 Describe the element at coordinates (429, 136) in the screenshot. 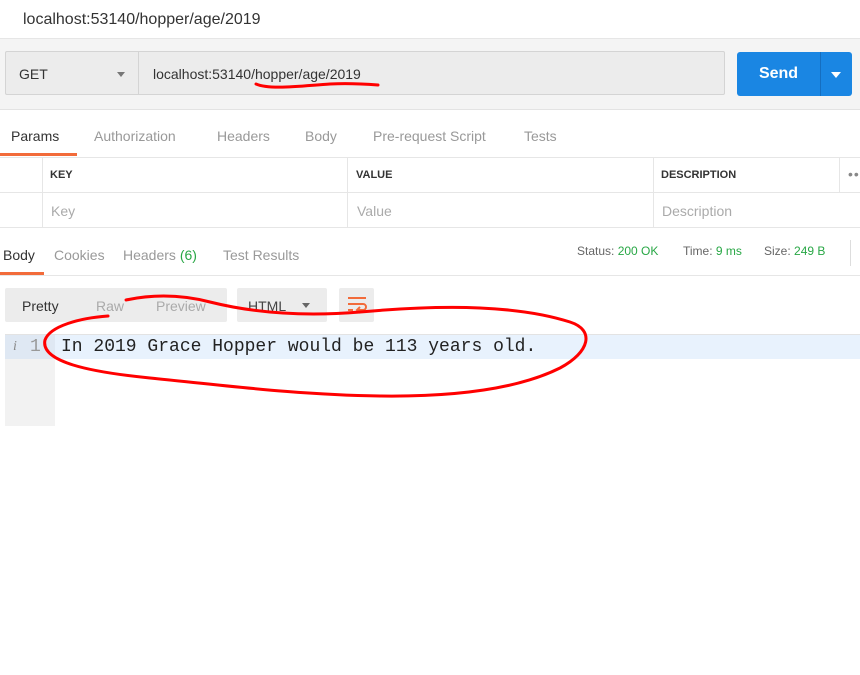

I see `tab-pre-request-script: Pre-request Script` at that location.